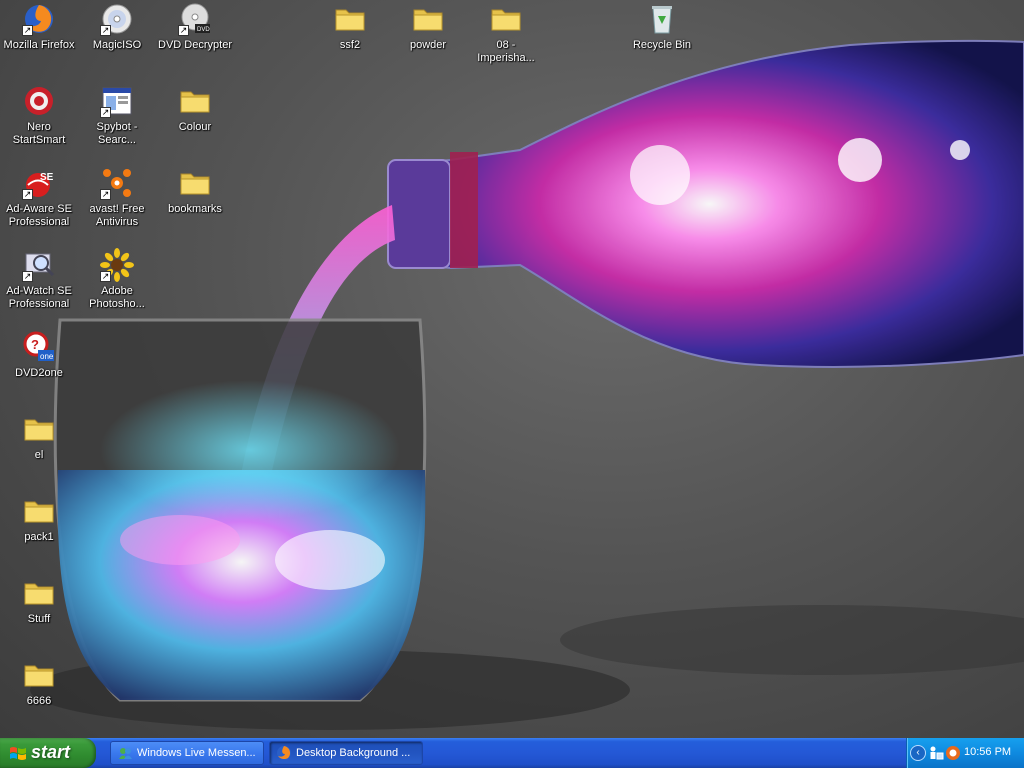  I want to click on desktop-icon-el: el, so click(39, 437).